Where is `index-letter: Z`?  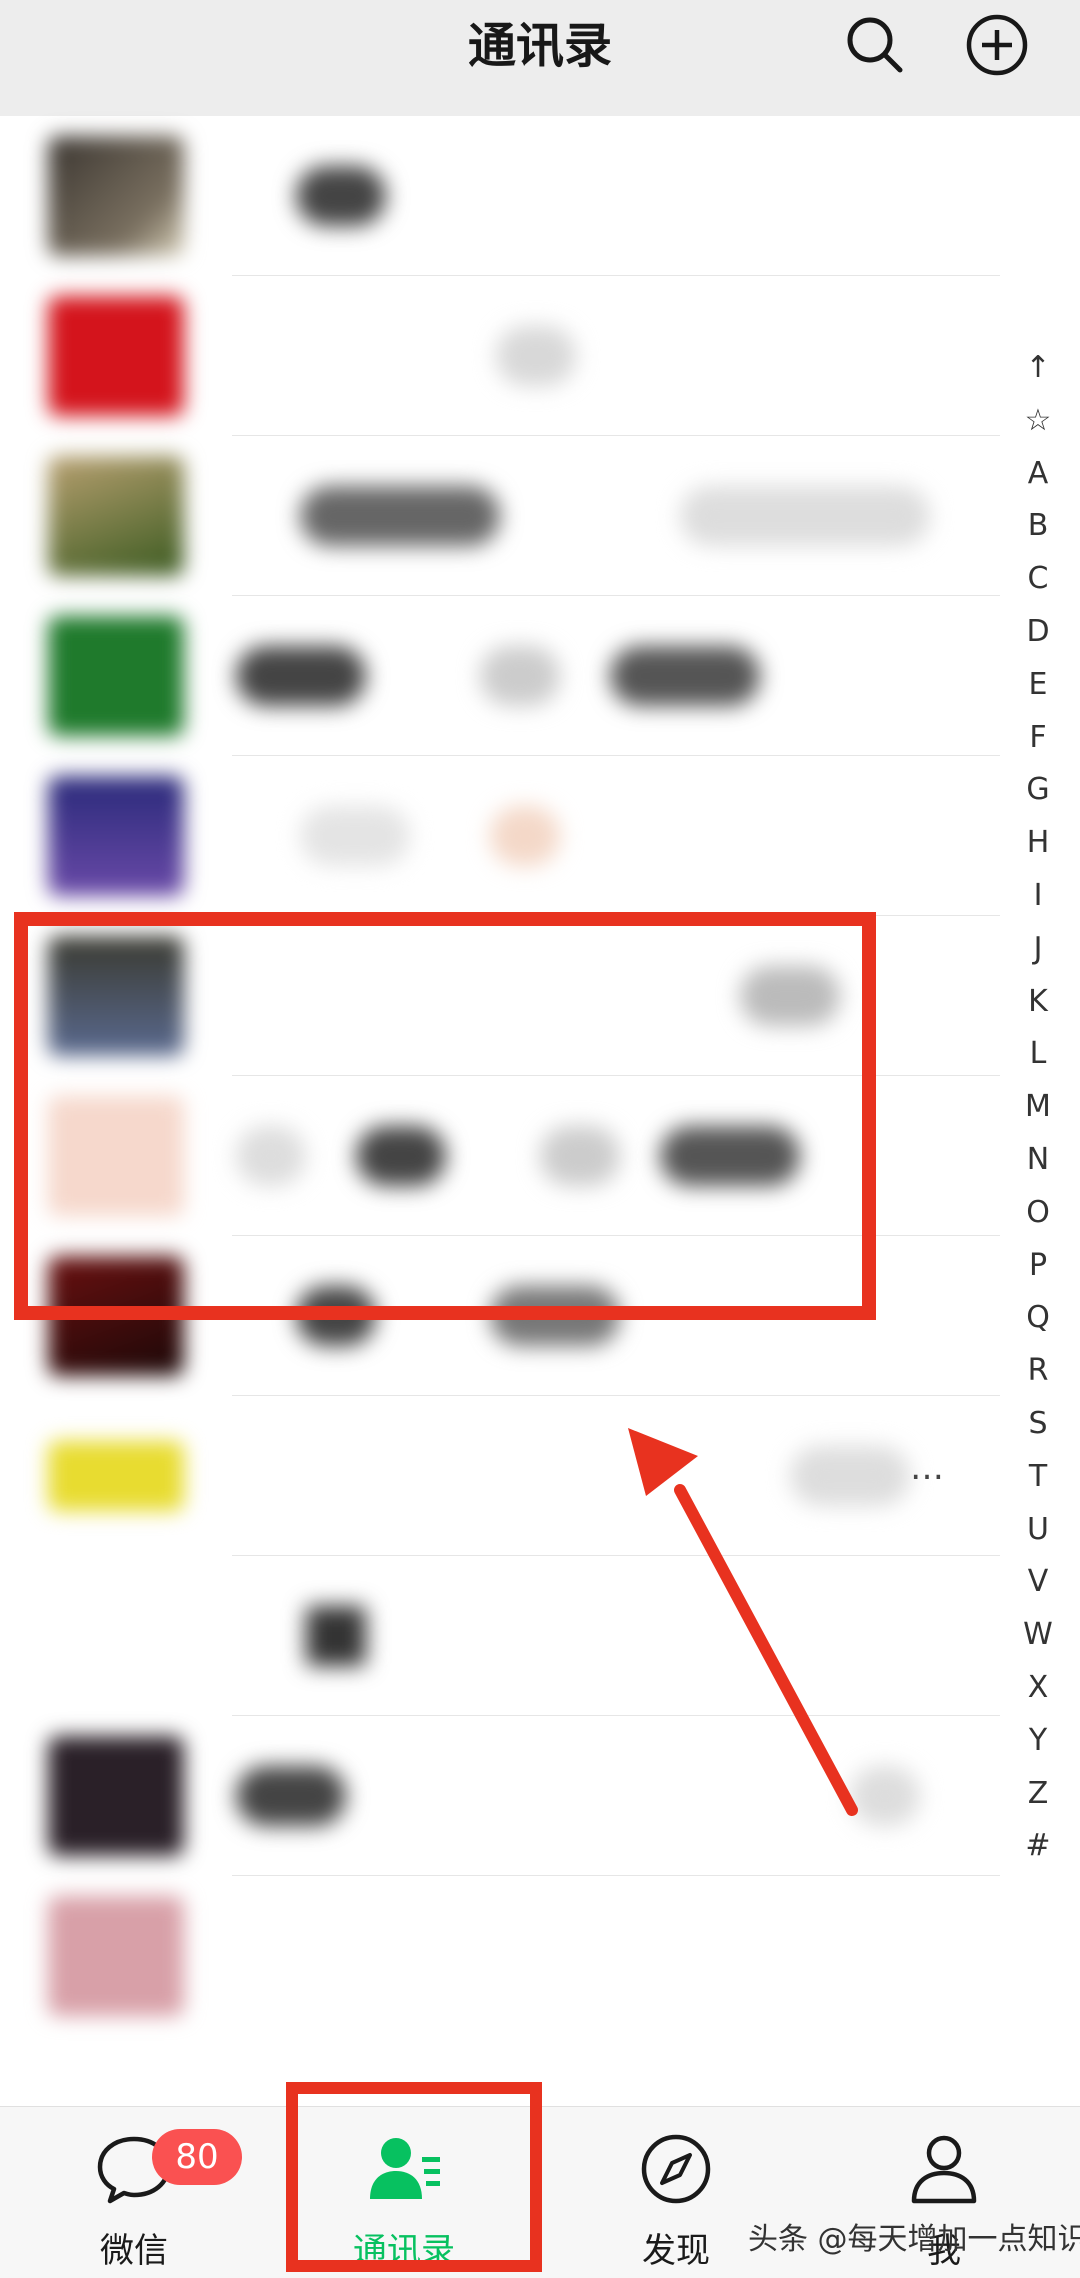 index-letter: Z is located at coordinates (1038, 1794).